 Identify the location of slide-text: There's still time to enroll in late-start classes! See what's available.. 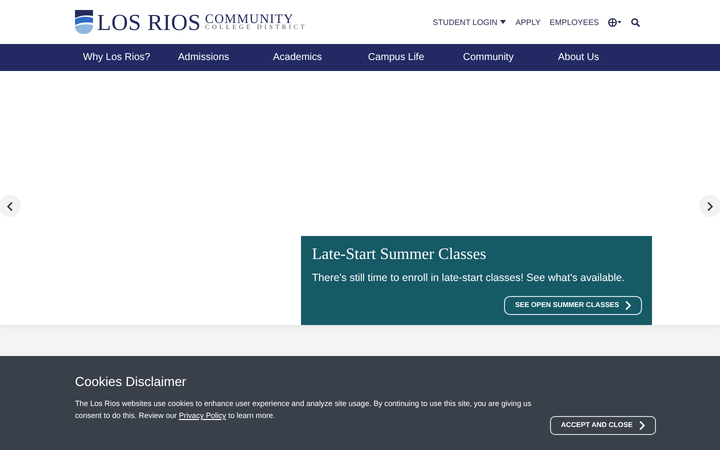
(469, 278).